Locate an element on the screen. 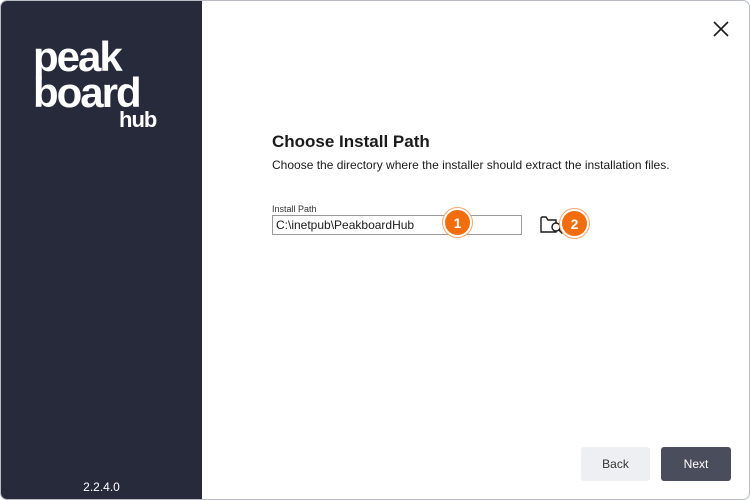 This screenshot has width=750, height=500. close-button is located at coordinates (721, 29).